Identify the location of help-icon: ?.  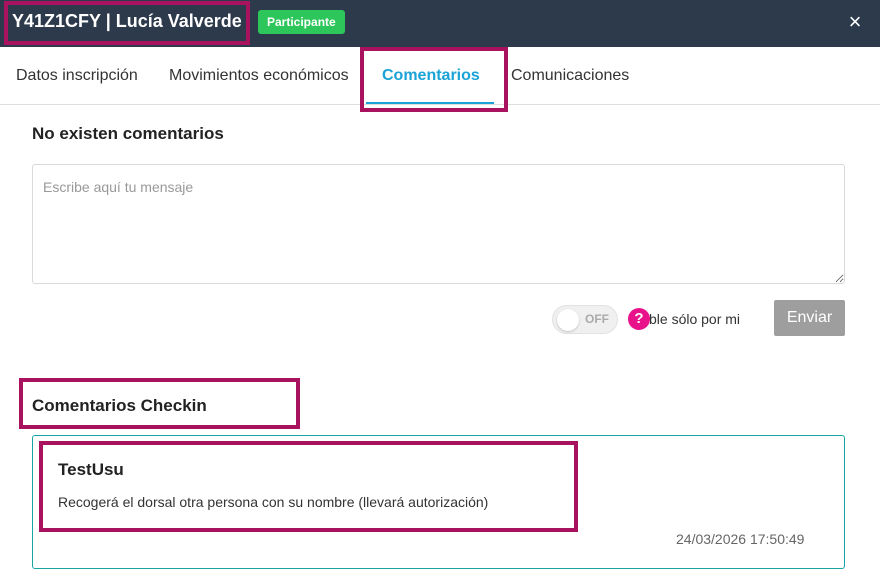
(639, 319).